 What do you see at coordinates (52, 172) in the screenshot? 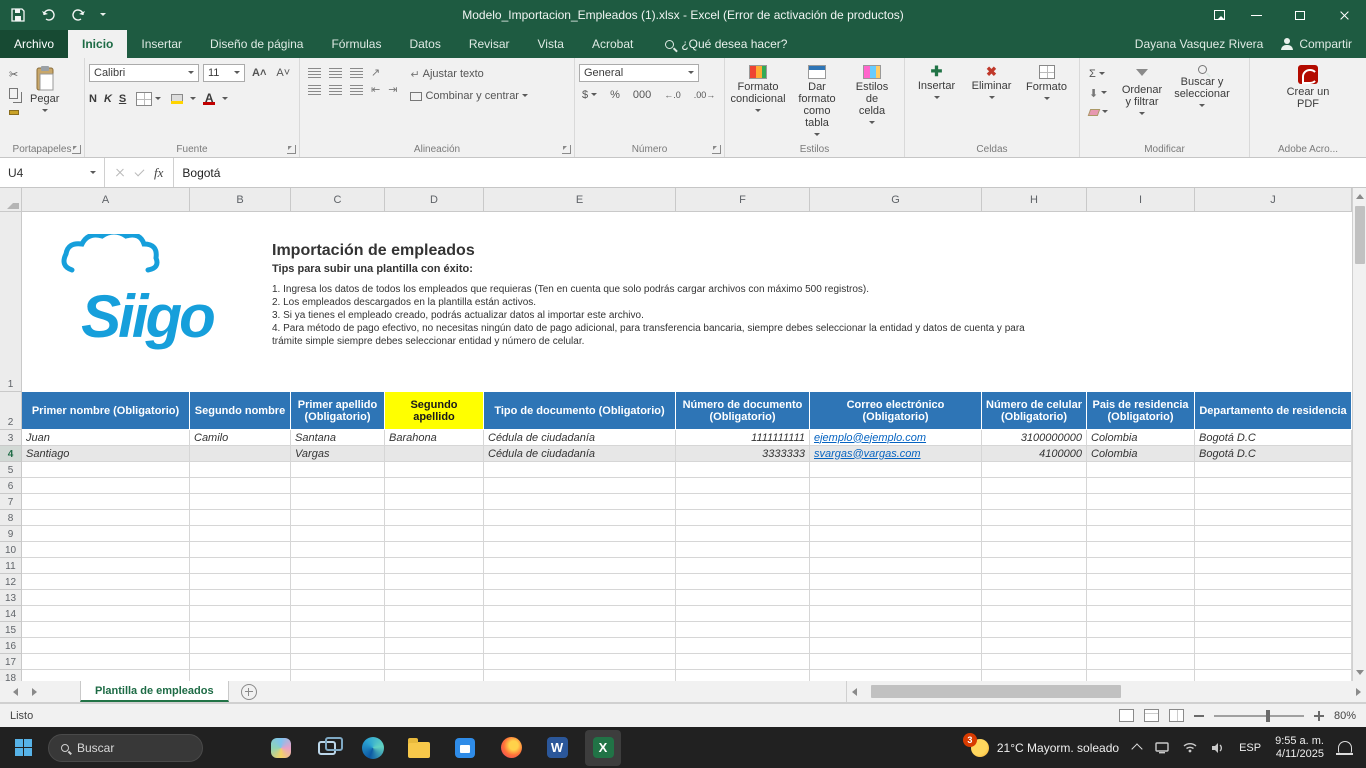
I see `name-box: U4` at bounding box center [52, 172].